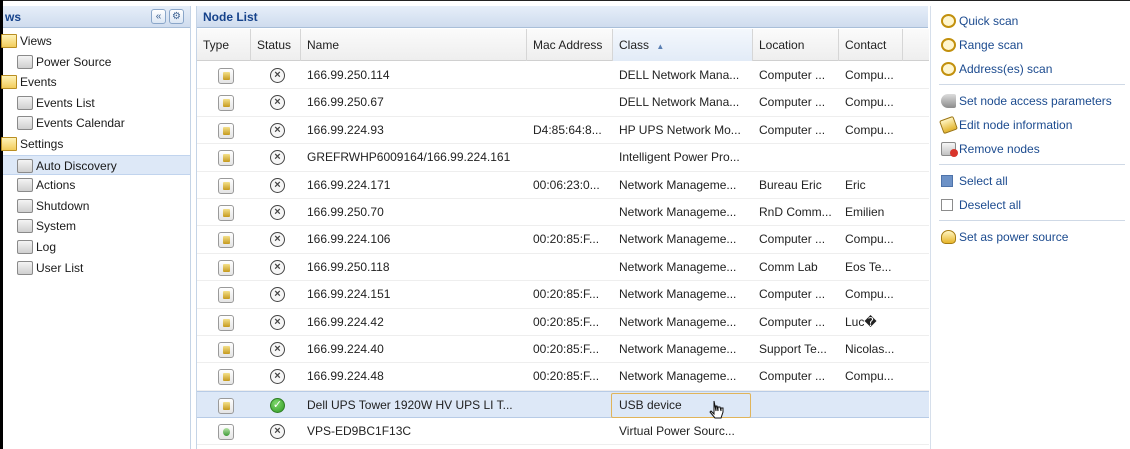 The height and width of the screenshot is (449, 1130). What do you see at coordinates (25, 185) in the screenshot?
I see `actions-icon` at bounding box center [25, 185].